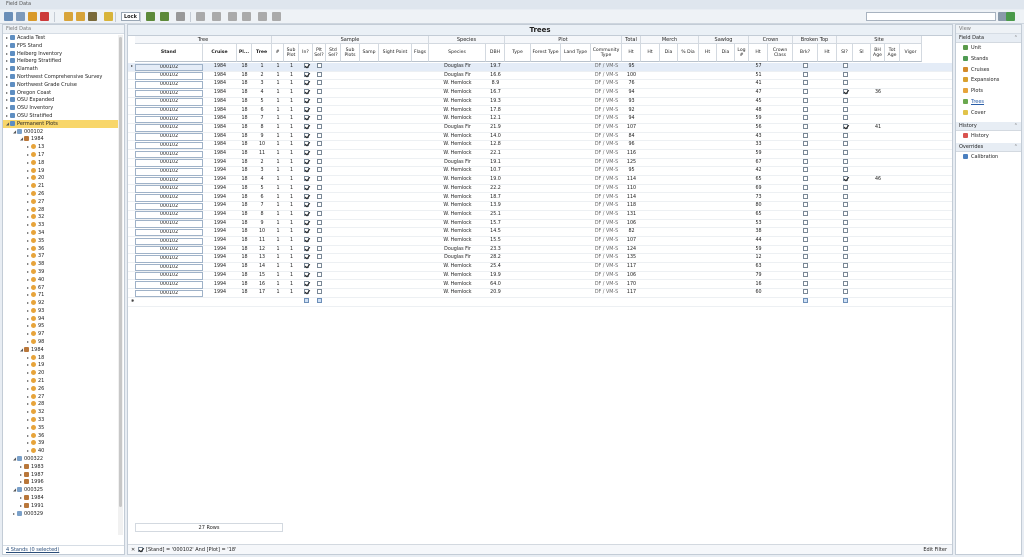  I want to click on cell-ht: 95, so click(631, 171).